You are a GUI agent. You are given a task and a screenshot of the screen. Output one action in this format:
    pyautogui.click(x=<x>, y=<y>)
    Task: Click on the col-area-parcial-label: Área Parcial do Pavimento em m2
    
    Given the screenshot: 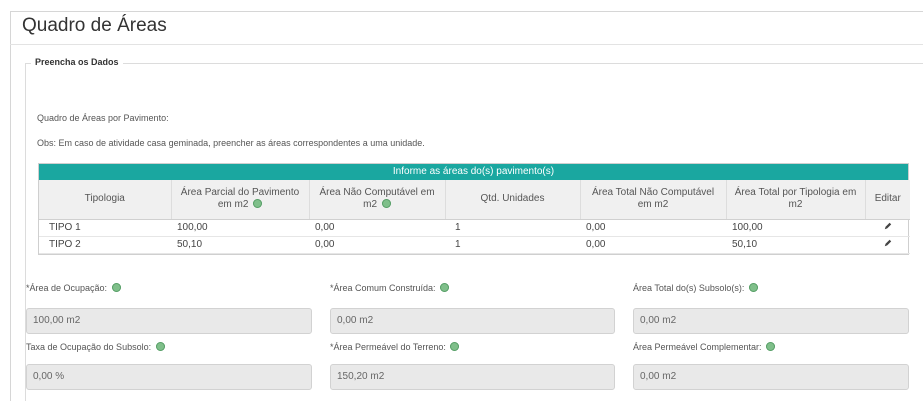 What is the action you would take?
    pyautogui.click(x=240, y=199)
    